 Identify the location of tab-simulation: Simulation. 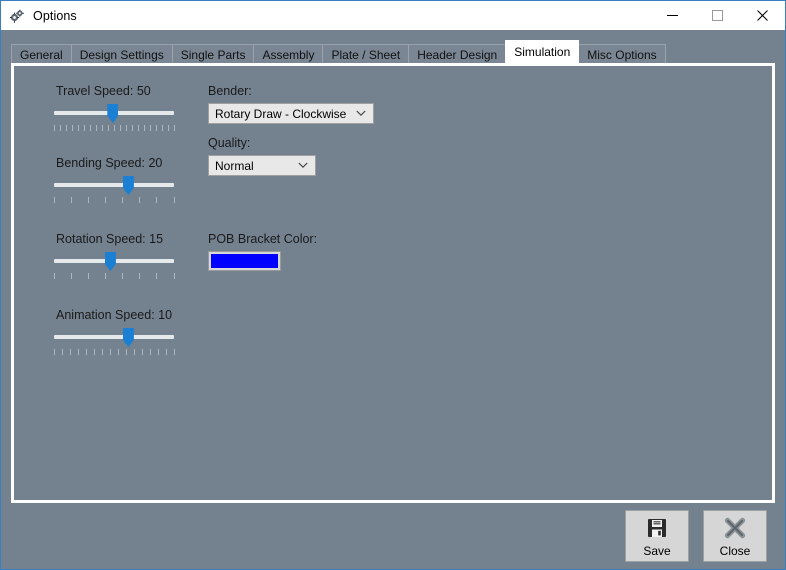
(542, 52).